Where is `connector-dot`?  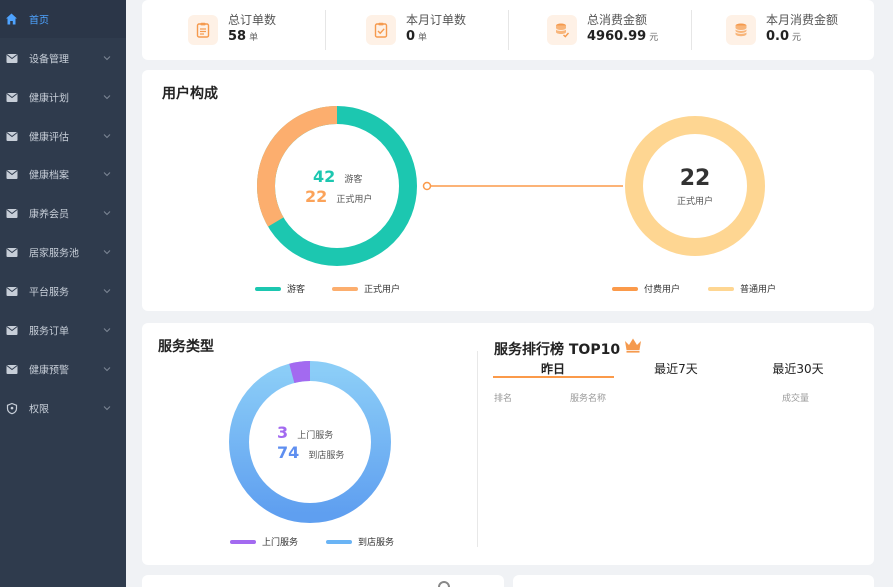 connector-dot is located at coordinates (427, 186).